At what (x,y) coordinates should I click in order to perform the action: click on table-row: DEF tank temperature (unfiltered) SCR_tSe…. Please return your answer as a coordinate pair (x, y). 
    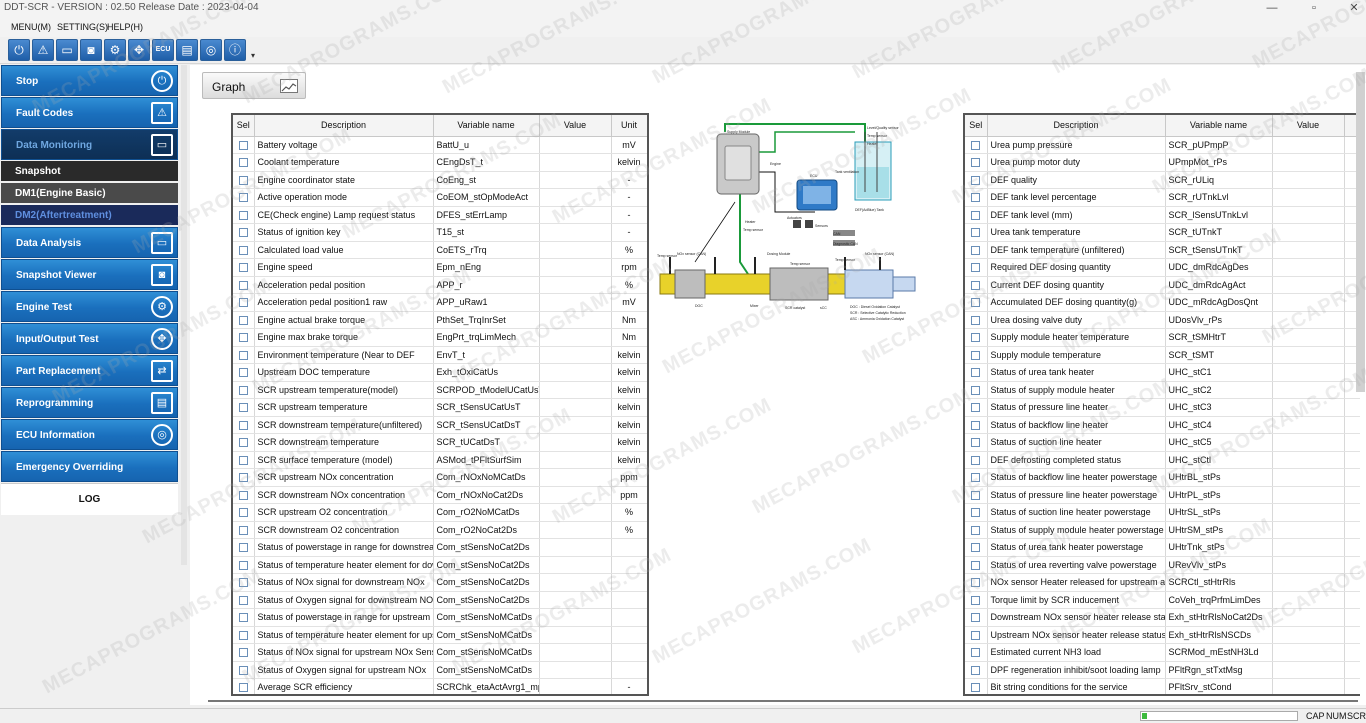
    Looking at the image, I should click on (1162, 250).